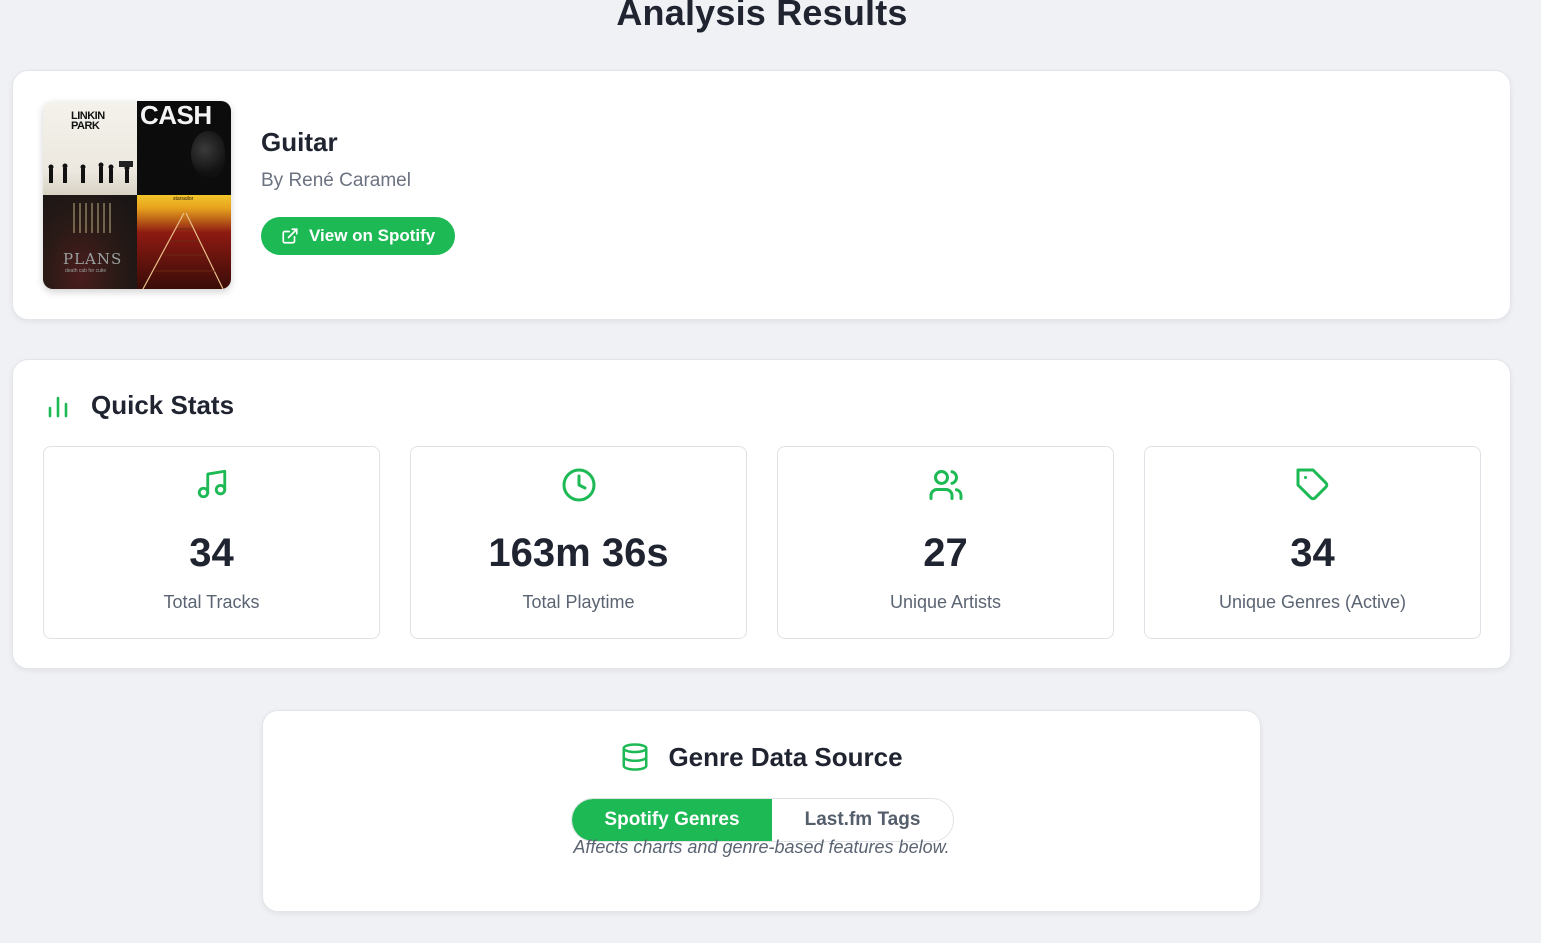  What do you see at coordinates (211, 602) in the screenshot?
I see `stat-label: Total Tracks` at bounding box center [211, 602].